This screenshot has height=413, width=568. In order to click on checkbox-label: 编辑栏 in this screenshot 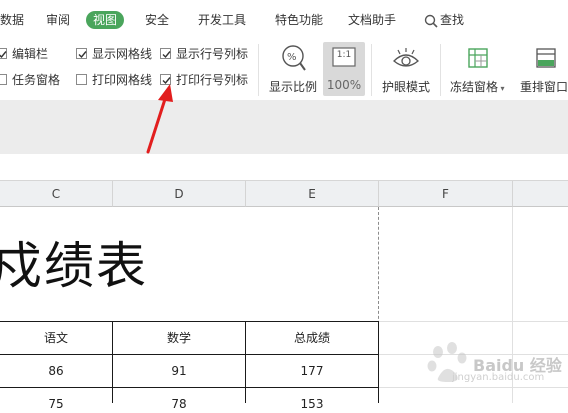, I will do `click(30, 54)`.